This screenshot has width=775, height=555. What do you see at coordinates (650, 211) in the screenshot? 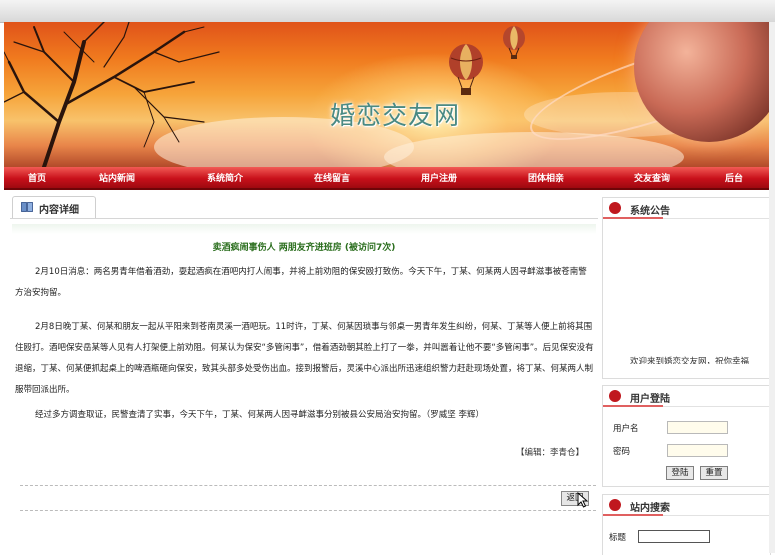
I see `notice-title: 系统公告` at bounding box center [650, 211].